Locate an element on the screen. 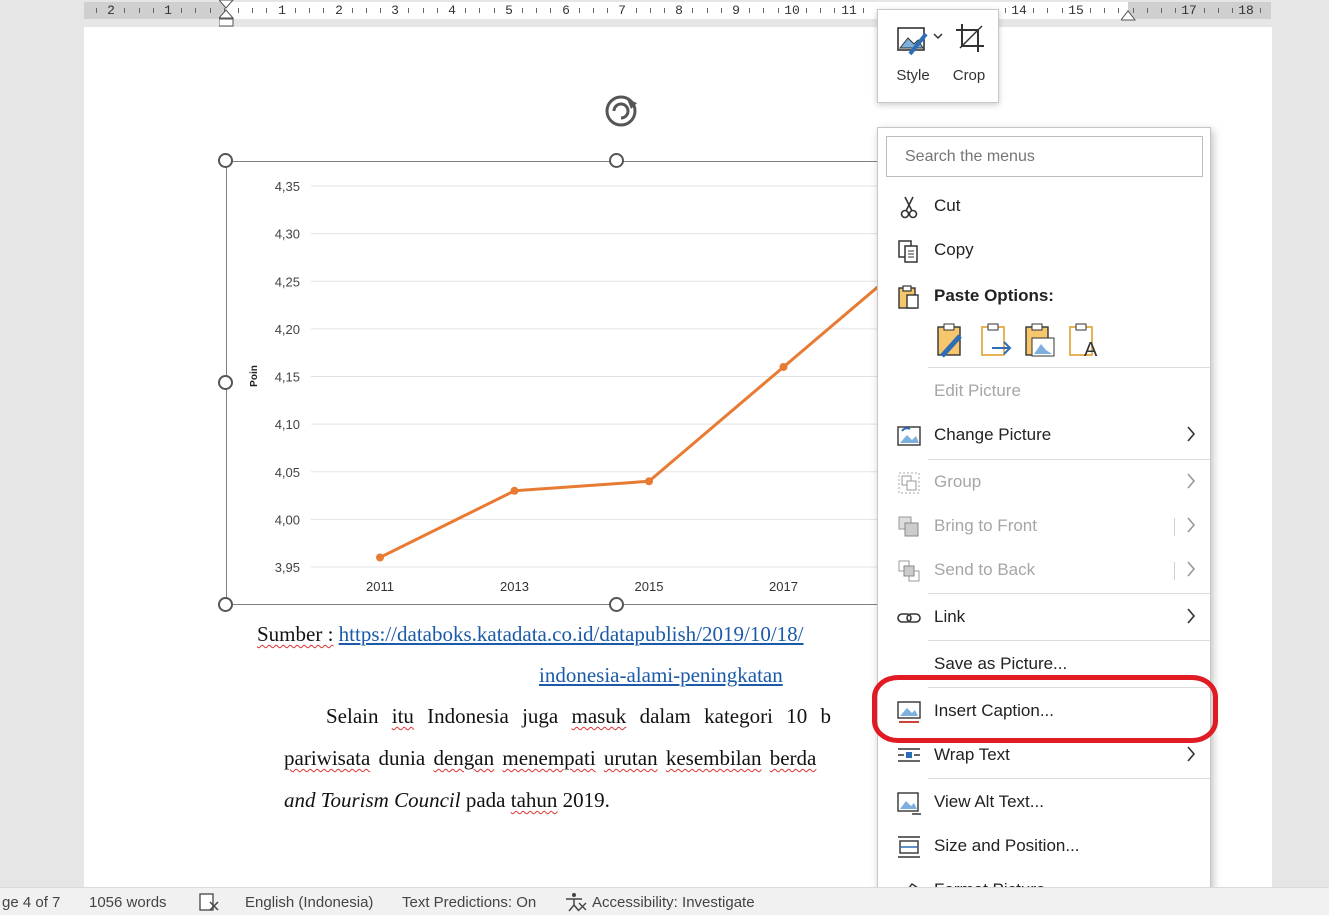 Image resolution: width=1329 pixels, height=915 pixels. source-label: Sumber : is located at coordinates (295, 634).